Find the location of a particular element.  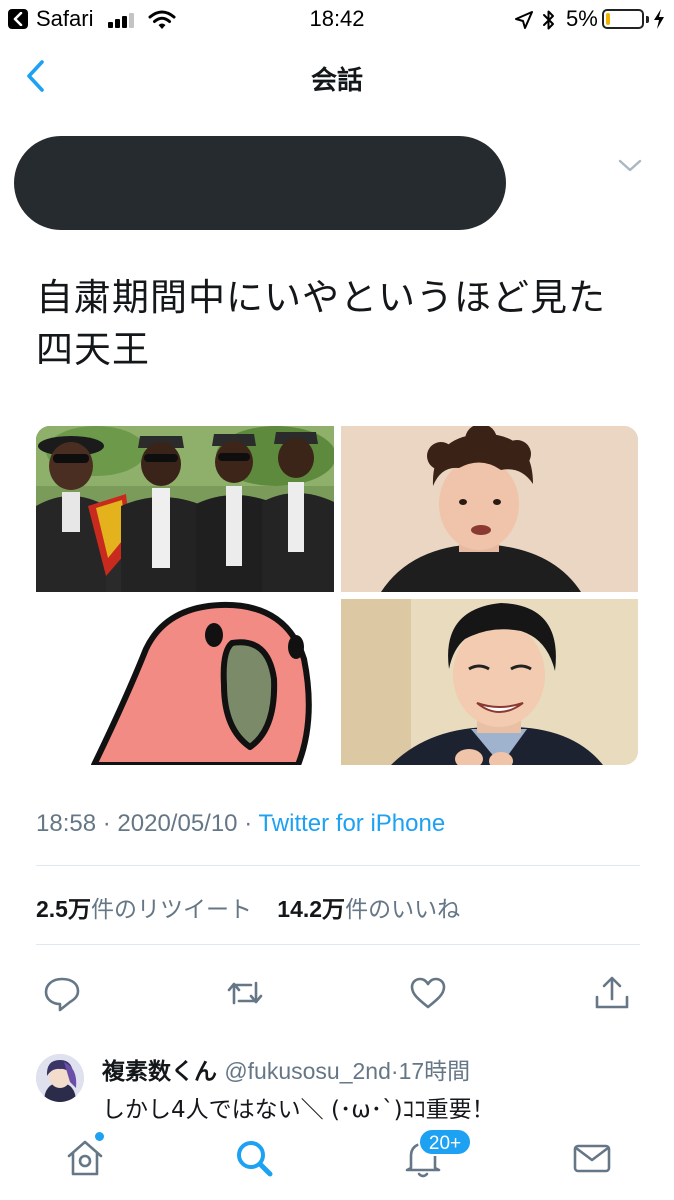

retweets-label: 件のリツイート is located at coordinates (171, 910).